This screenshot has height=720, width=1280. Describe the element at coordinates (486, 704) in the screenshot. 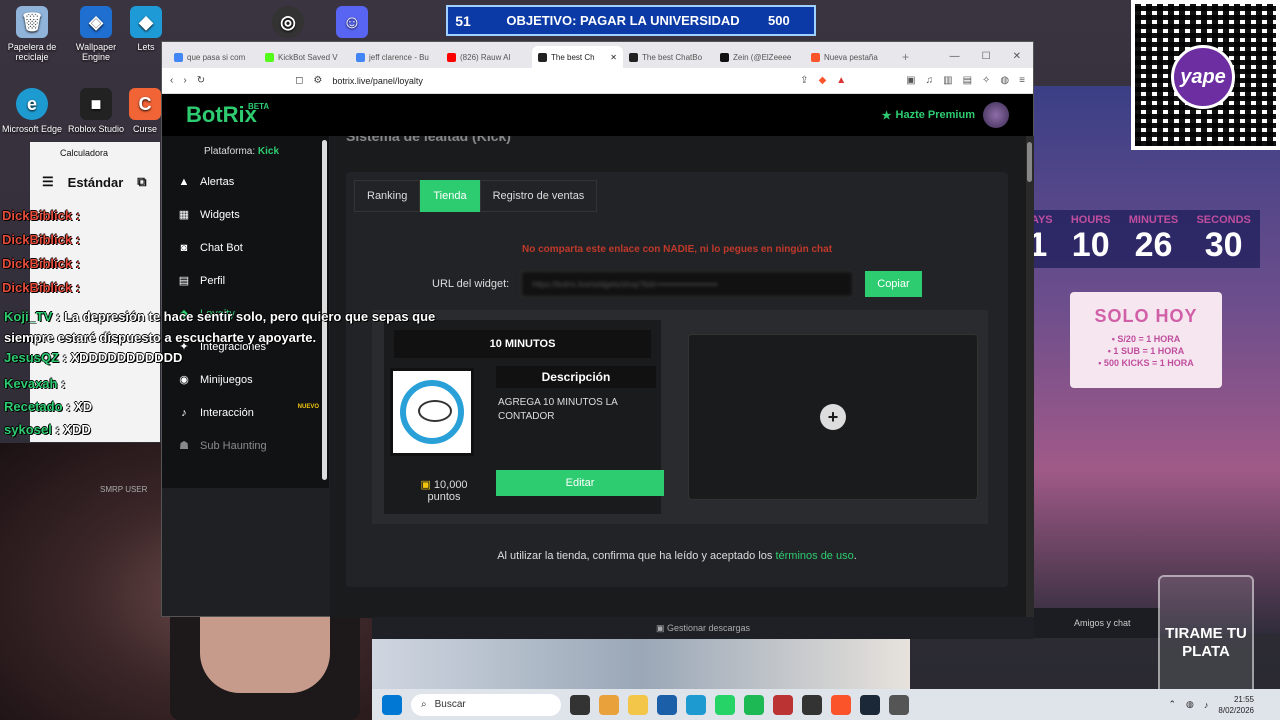

I see `taskbar-search: ⌕ Buscar` at that location.